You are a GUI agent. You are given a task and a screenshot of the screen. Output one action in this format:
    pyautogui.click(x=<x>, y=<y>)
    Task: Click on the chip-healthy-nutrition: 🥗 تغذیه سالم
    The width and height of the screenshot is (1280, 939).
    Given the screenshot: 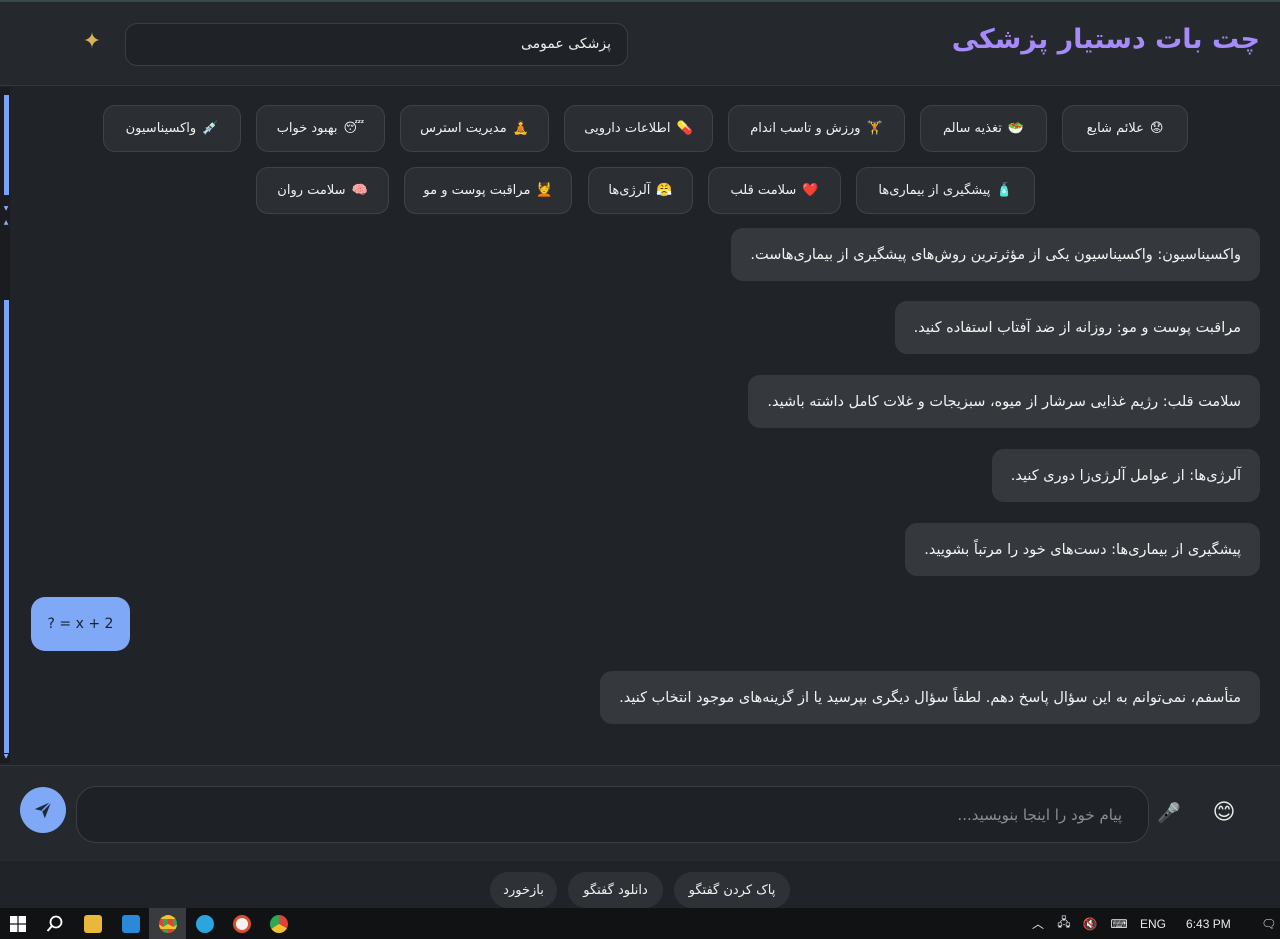 What is the action you would take?
    pyautogui.click(x=983, y=128)
    